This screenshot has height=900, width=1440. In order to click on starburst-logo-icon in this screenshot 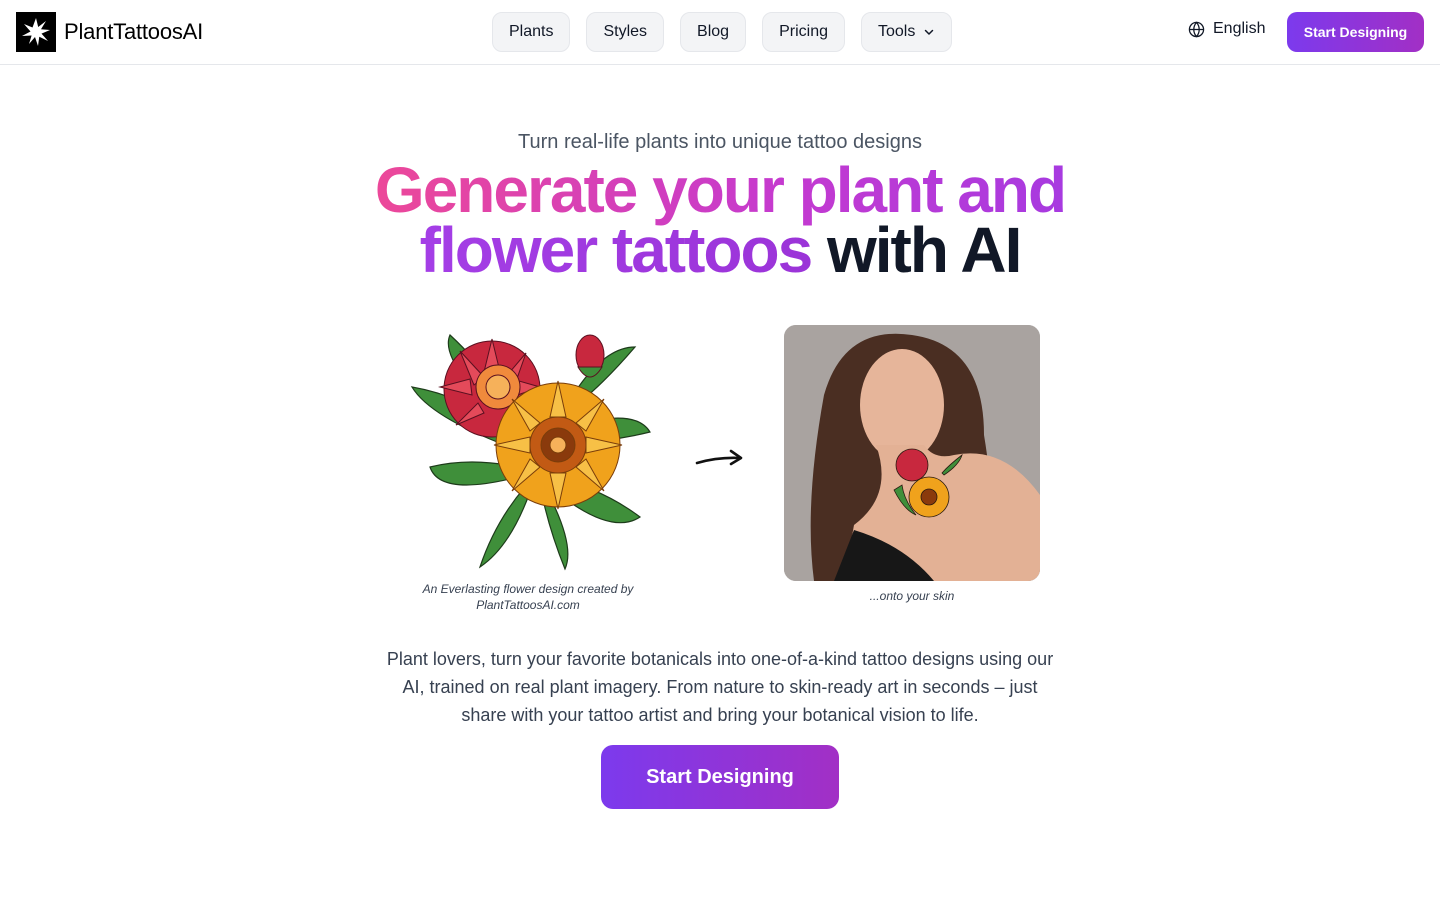, I will do `click(36, 32)`.